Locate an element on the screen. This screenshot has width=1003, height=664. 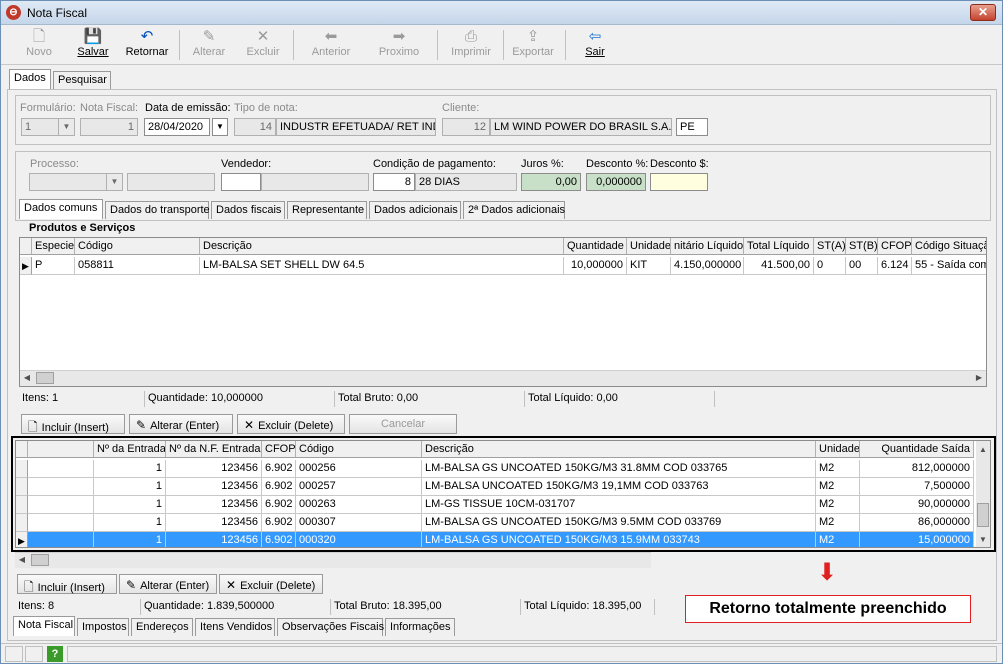
cell: 000307 is located at coordinates (359, 523).